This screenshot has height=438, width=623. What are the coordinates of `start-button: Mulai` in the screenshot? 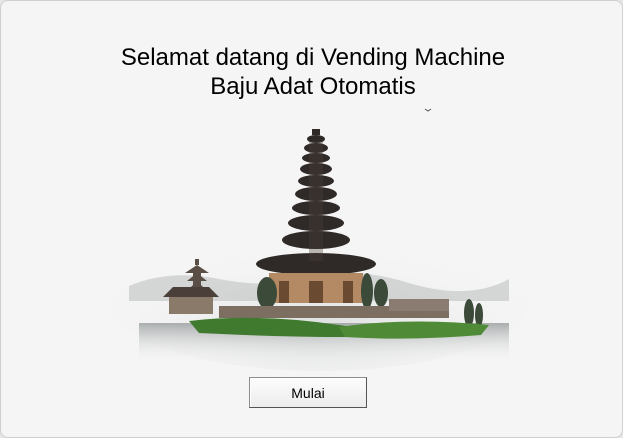 It's located at (308, 392).